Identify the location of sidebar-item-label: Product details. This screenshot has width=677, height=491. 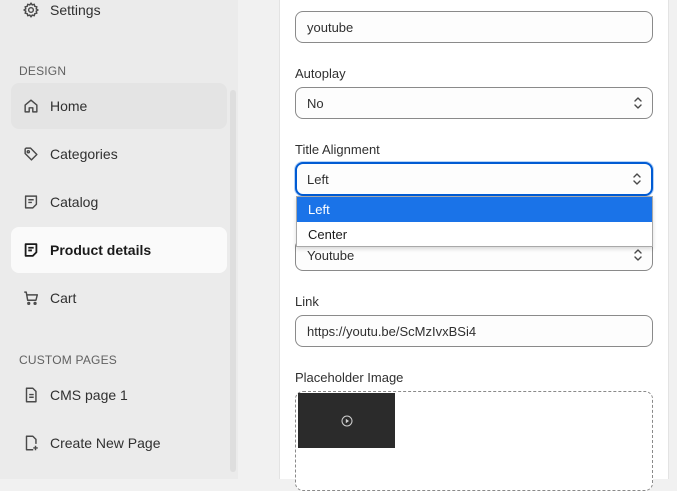
(101, 250).